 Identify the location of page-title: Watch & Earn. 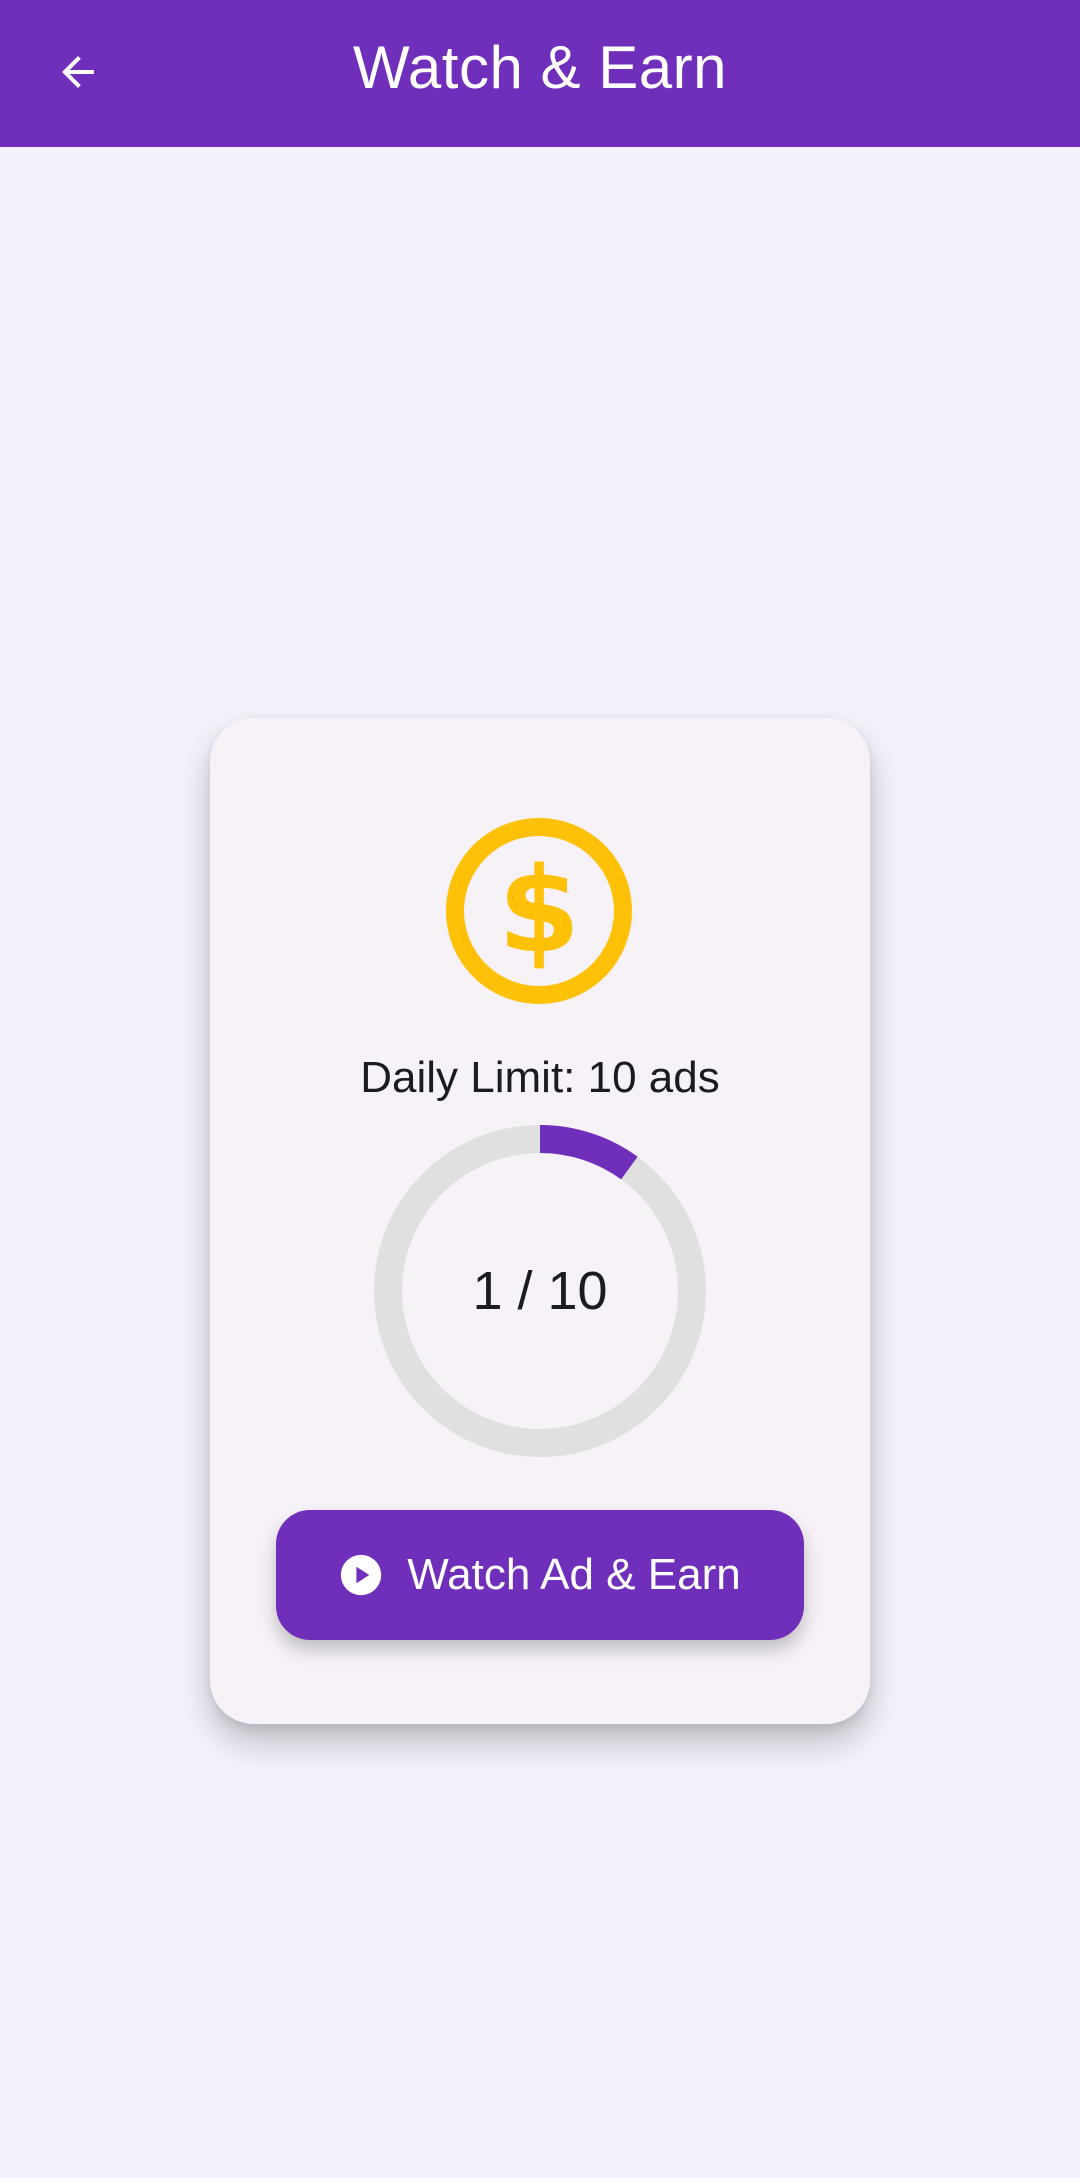
(540, 67).